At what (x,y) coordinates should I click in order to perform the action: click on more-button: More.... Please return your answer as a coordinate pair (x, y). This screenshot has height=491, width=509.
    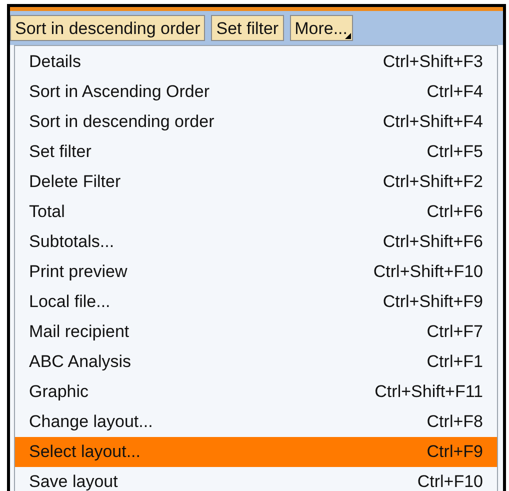
    Looking at the image, I should click on (321, 28).